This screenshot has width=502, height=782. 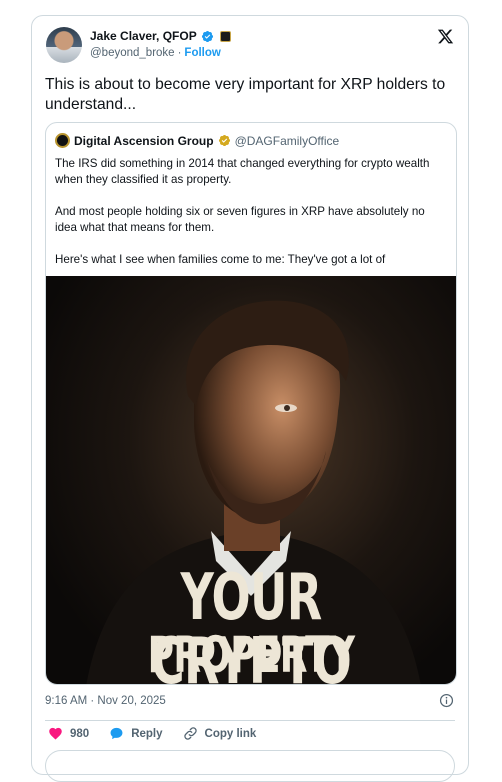 I want to click on affiliate-badge-icon, so click(x=225, y=36).